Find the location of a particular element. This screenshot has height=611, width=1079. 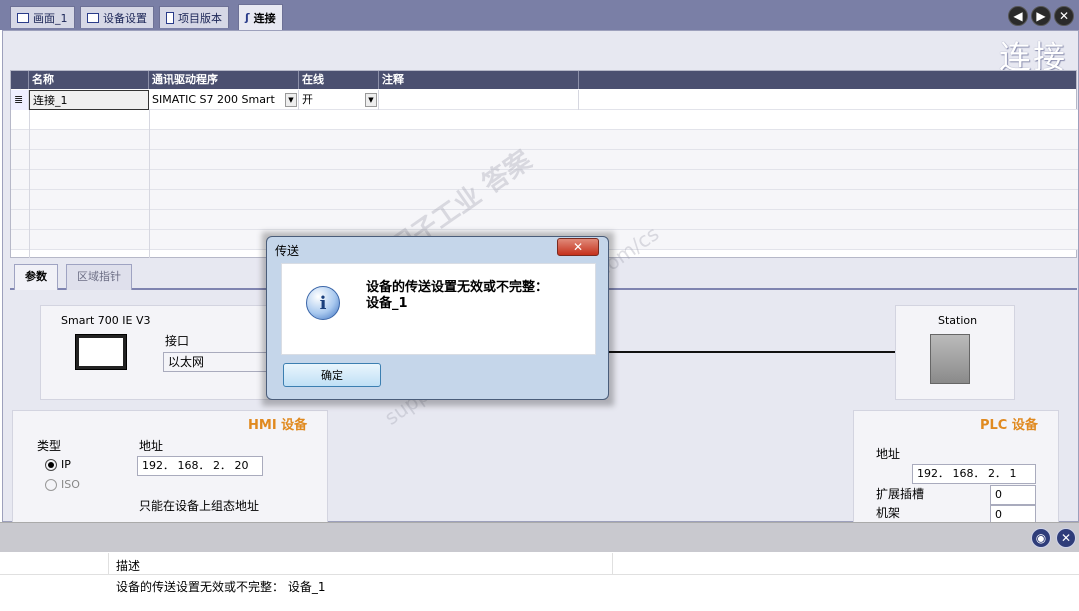

plc-address-field: 192． 168． 2． 1 is located at coordinates (974, 474).